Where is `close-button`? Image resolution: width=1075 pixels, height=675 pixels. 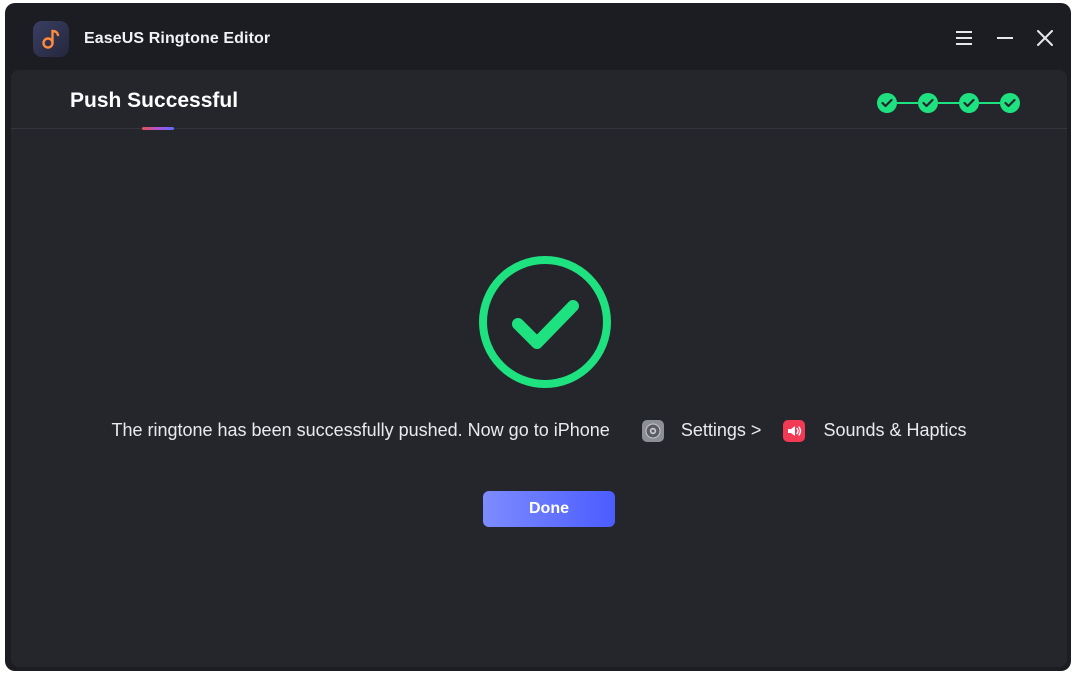
close-button is located at coordinates (1045, 38).